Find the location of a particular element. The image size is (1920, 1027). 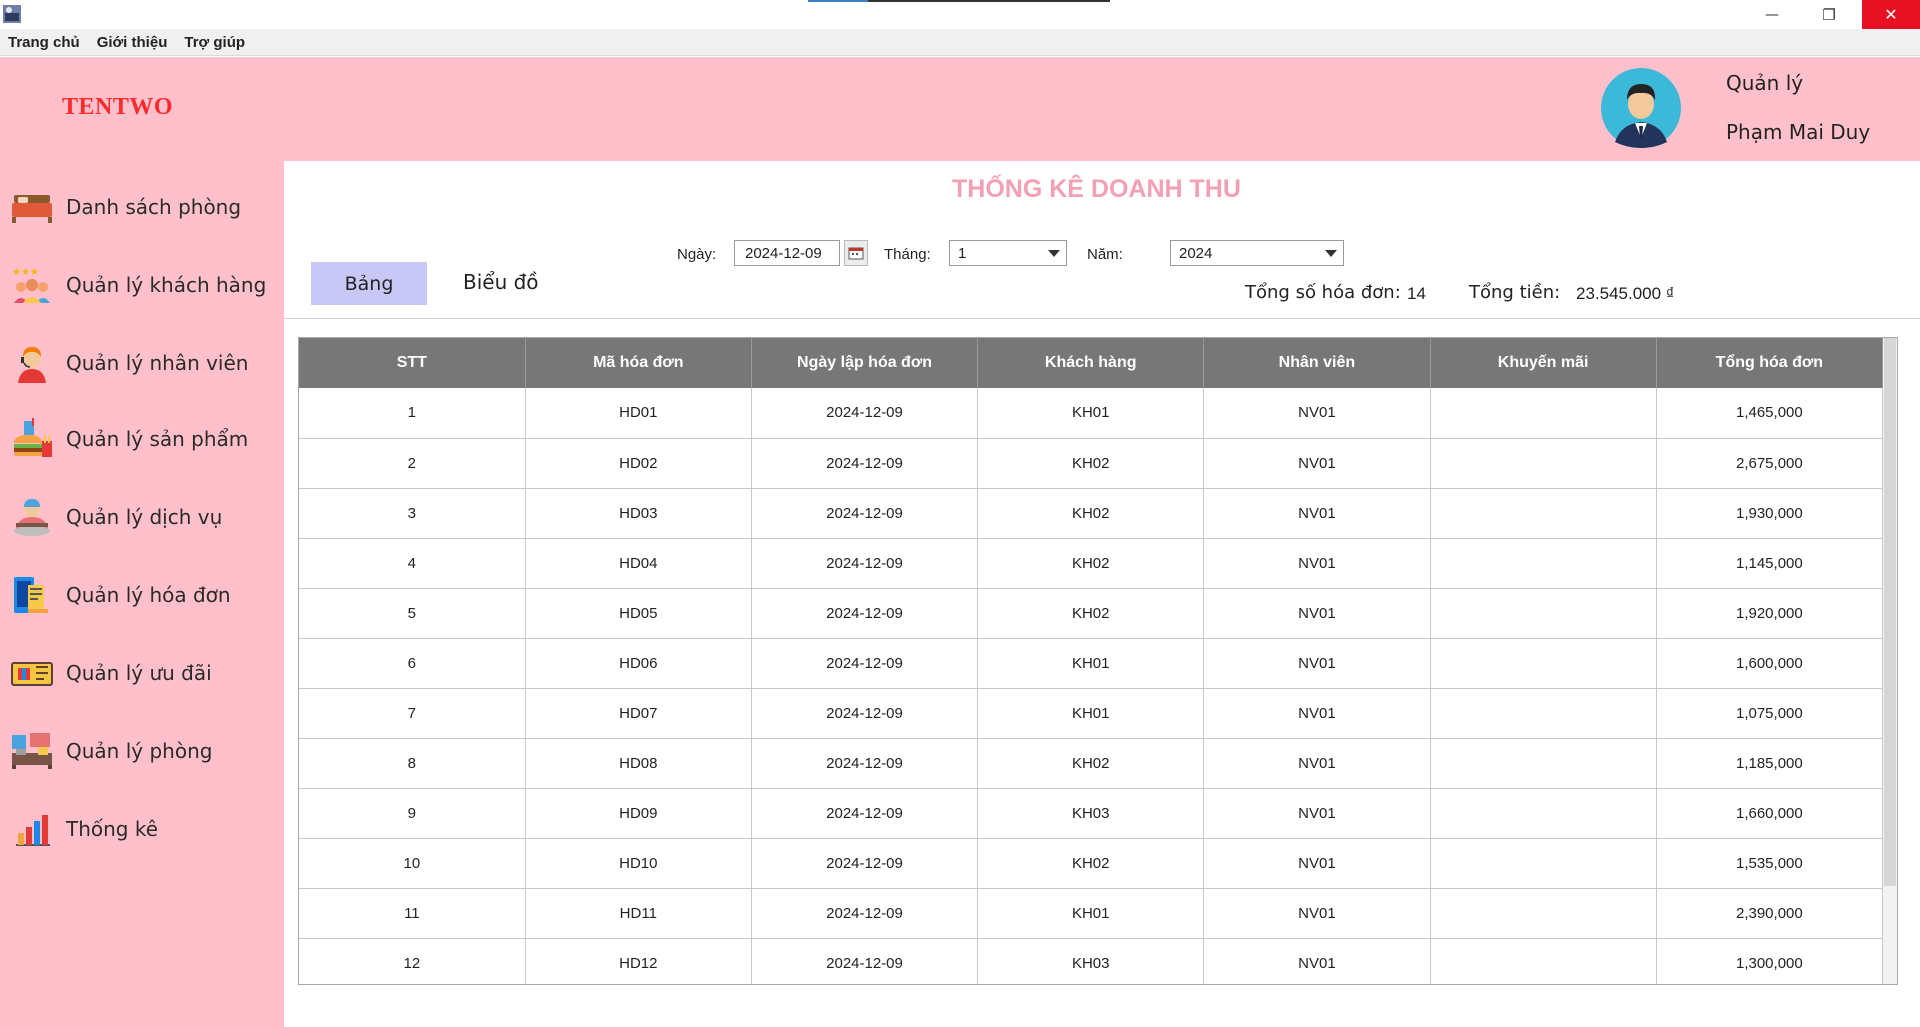

header-col-stt: STT is located at coordinates (412, 363).